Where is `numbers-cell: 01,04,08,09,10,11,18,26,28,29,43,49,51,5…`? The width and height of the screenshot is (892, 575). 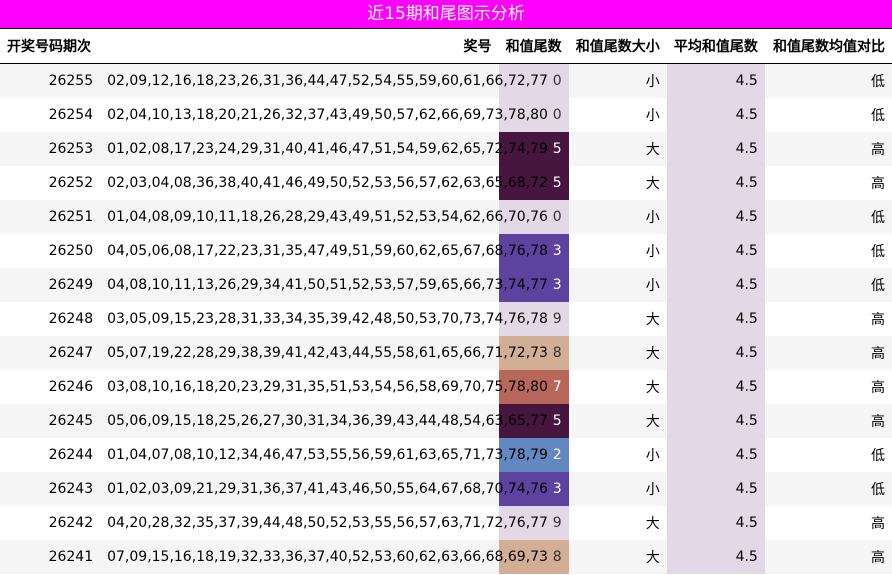
numbers-cell: 01,04,08,09,10,11,18,26,28,29,43,49,51,5… is located at coordinates (324, 217).